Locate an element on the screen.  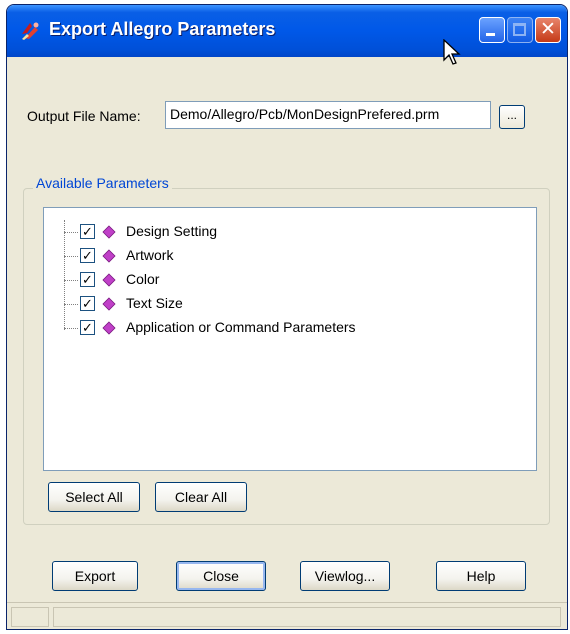
minimize-icon is located at coordinates (490, 34).